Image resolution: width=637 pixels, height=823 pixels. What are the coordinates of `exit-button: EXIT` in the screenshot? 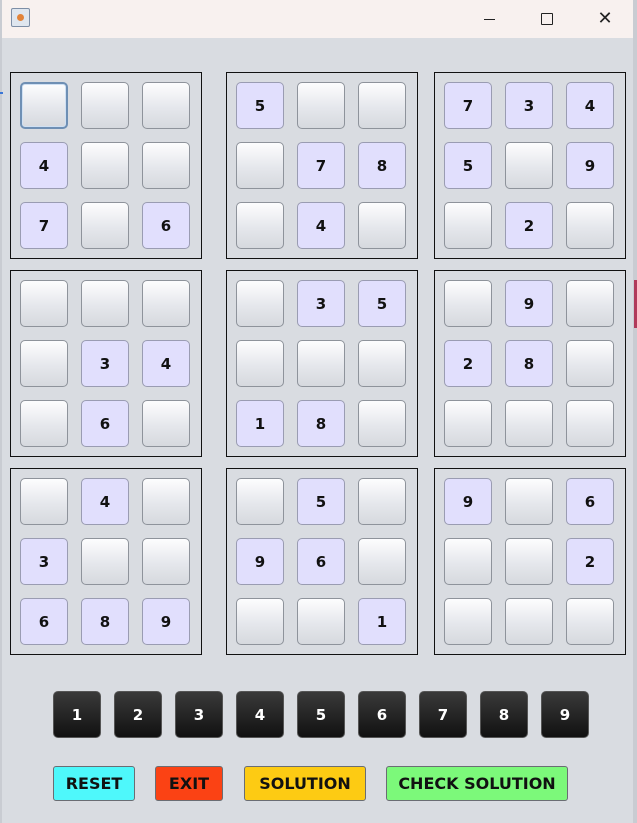 It's located at (189, 783).